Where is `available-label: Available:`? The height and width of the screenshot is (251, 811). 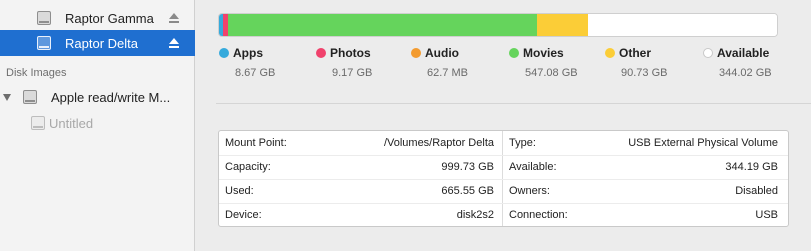
available-label: Available: is located at coordinates (533, 167).